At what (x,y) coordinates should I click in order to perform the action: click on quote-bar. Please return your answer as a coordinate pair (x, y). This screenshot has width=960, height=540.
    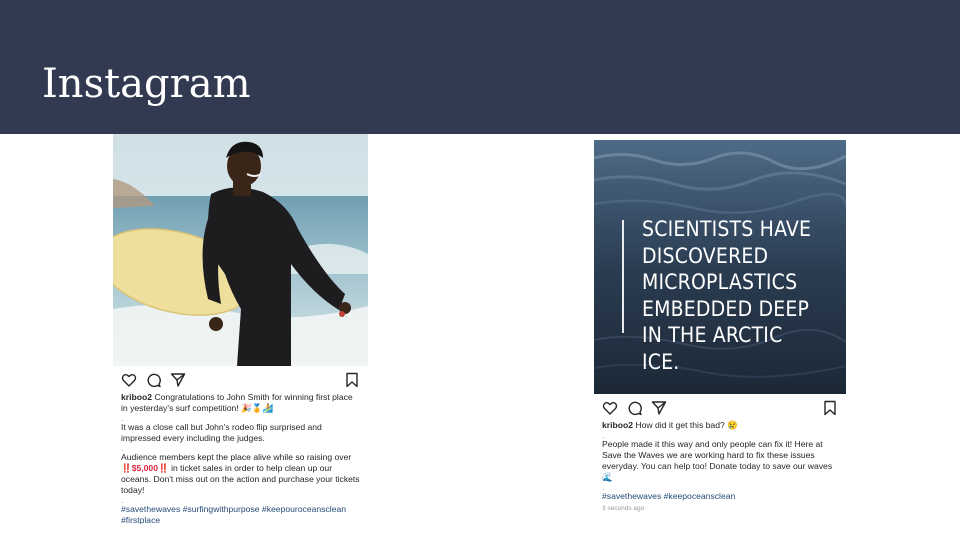
    Looking at the image, I should click on (623, 276).